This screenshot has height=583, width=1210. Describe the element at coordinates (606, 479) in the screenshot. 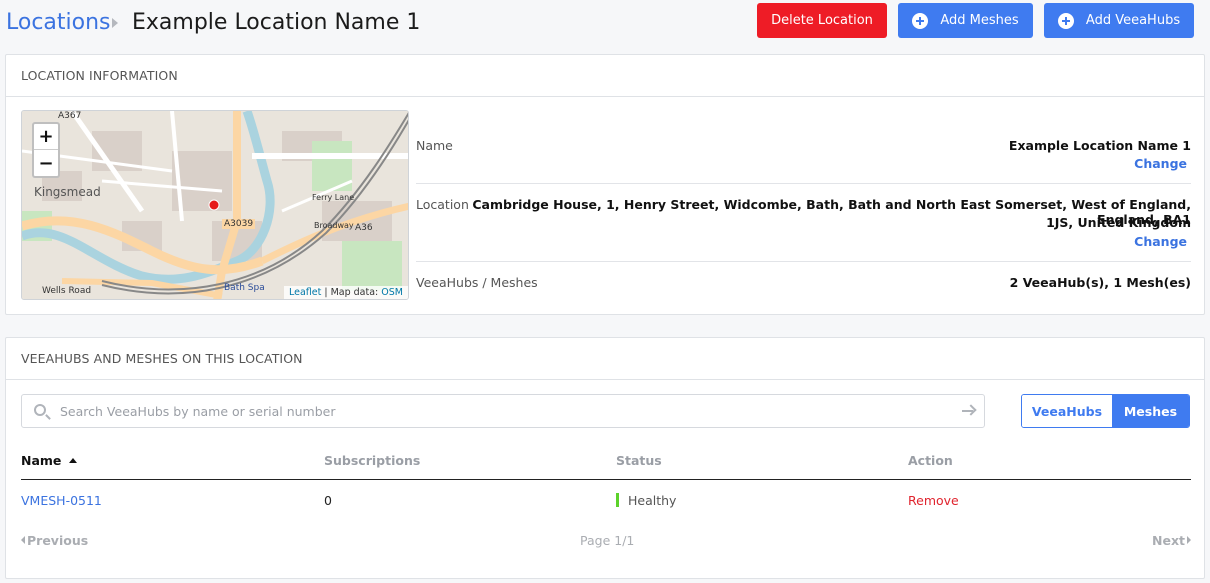

I see `table-header-divider` at that location.